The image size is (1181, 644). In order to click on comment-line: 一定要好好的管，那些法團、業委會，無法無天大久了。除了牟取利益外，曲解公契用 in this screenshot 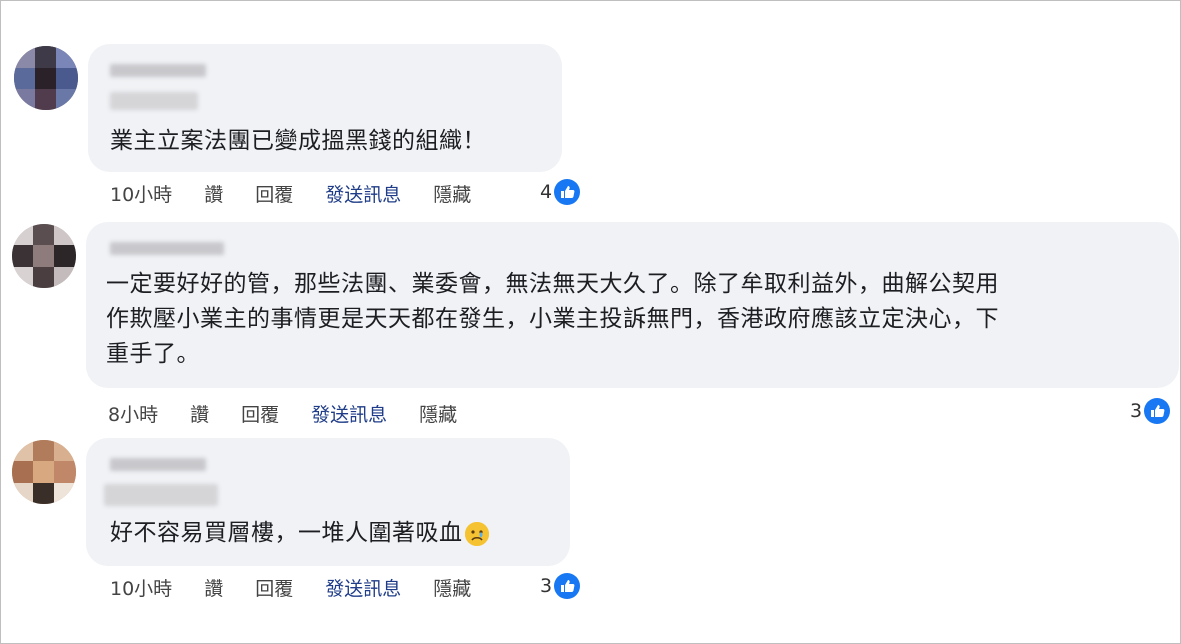, I will do `click(552, 284)`.